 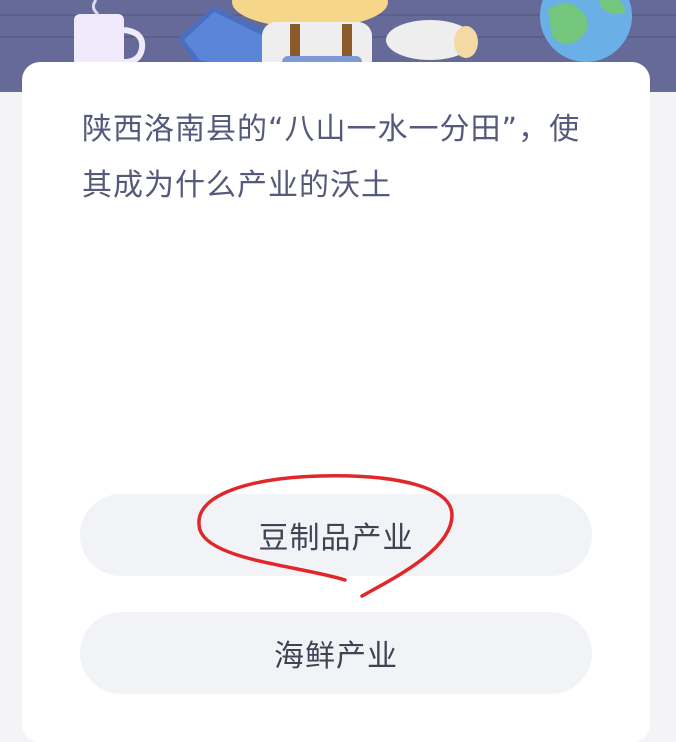 What do you see at coordinates (331, 157) in the screenshot?
I see `question-text: 陕西洛南县的“八山一水一分田”，使其成为什么产业的沃土` at bounding box center [331, 157].